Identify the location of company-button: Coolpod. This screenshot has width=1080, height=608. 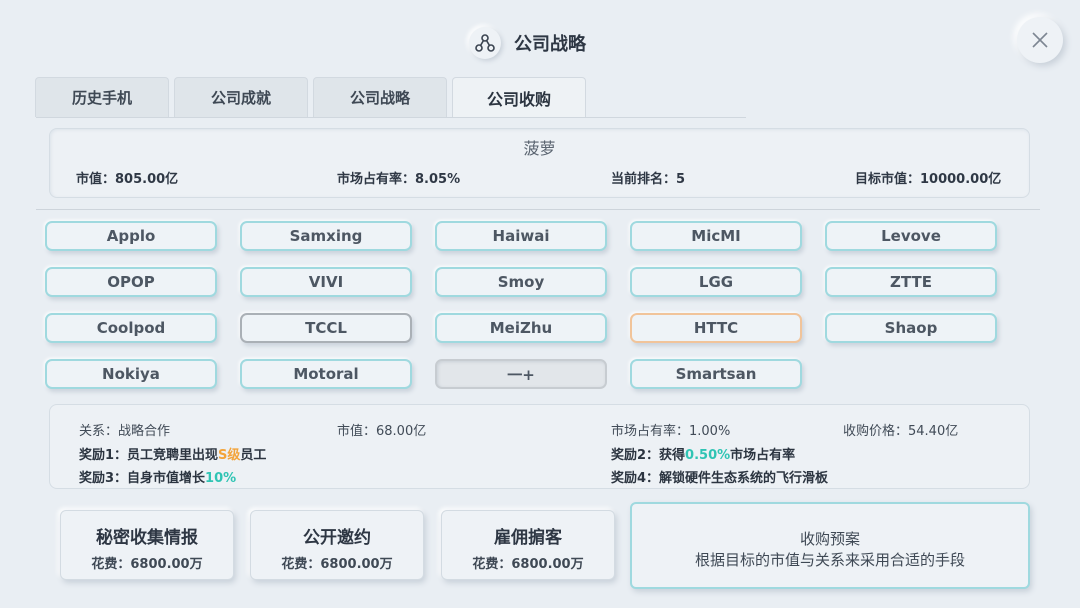
(131, 328).